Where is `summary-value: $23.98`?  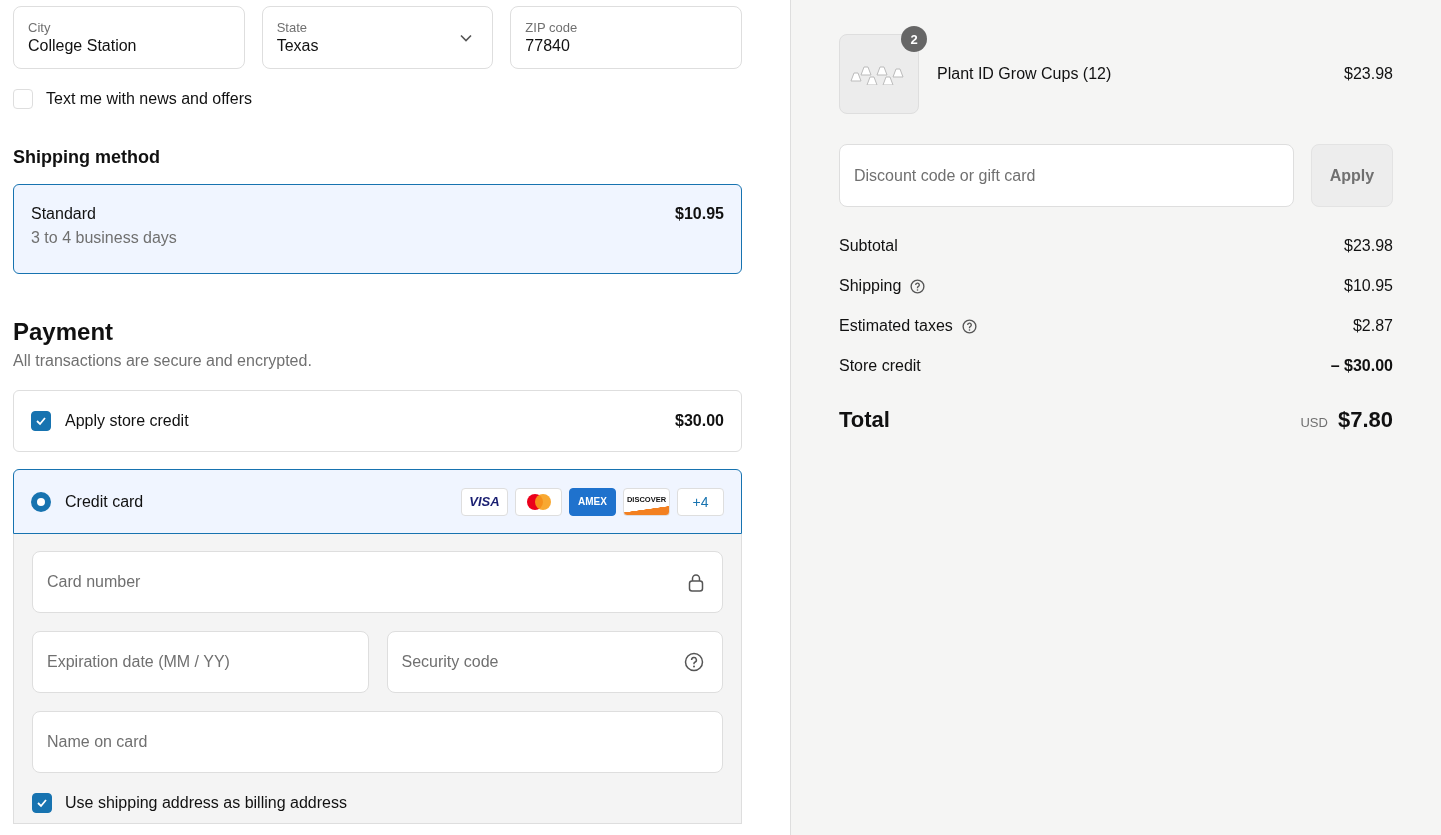
summary-value: $23.98 is located at coordinates (1368, 246).